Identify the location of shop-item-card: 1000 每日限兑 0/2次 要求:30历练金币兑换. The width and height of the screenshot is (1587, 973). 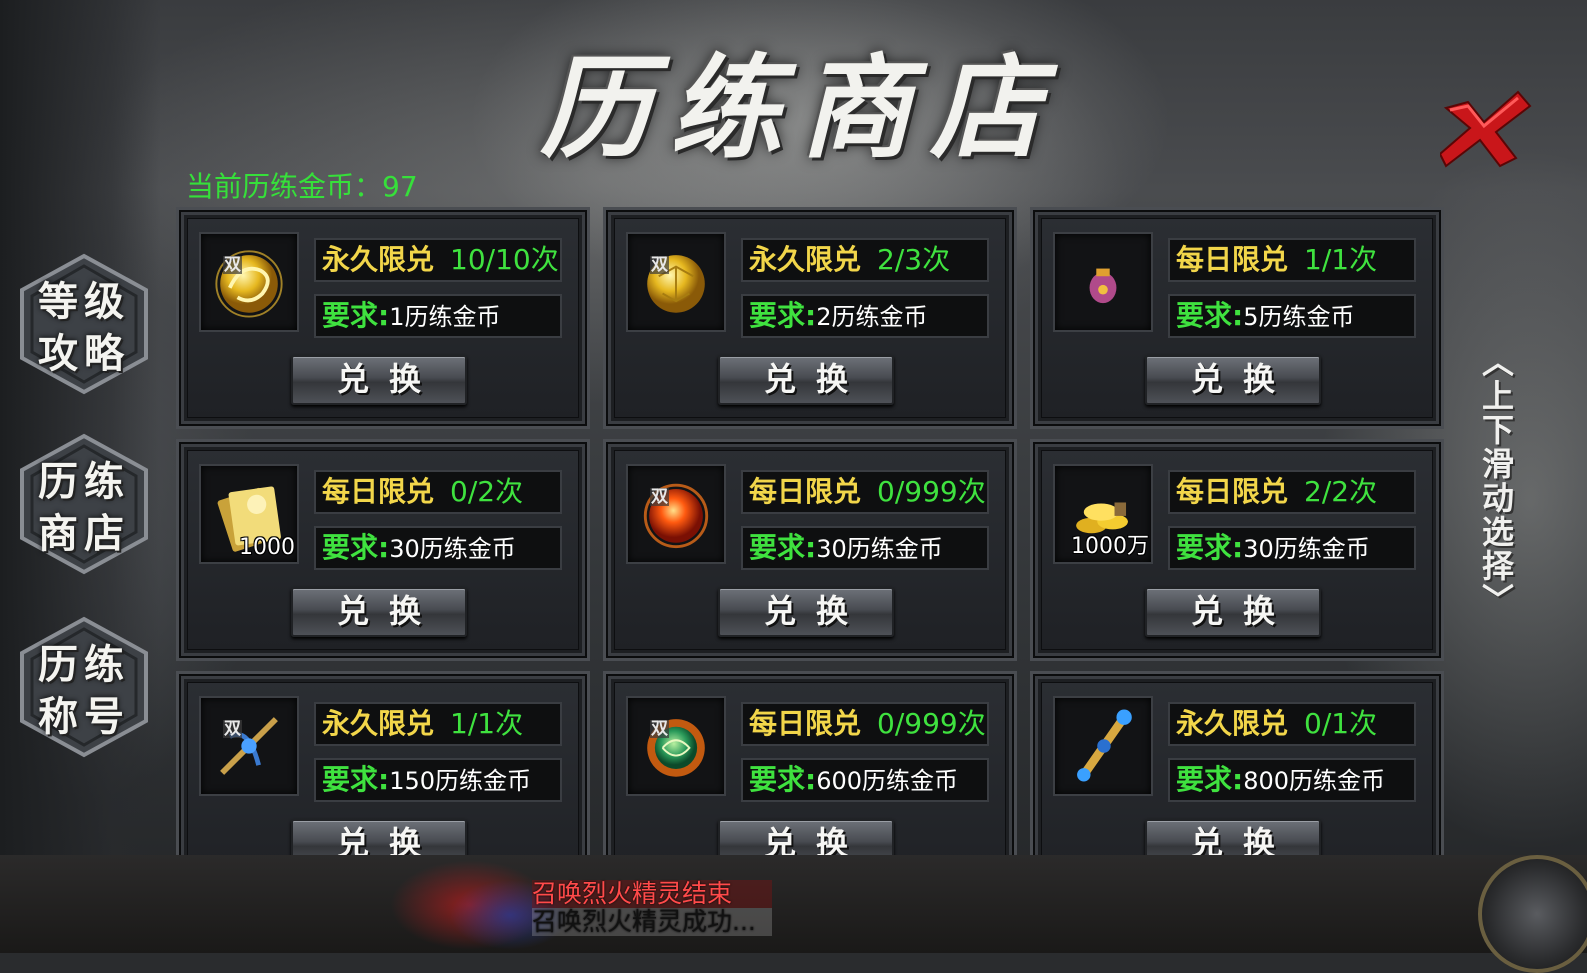
(383, 550).